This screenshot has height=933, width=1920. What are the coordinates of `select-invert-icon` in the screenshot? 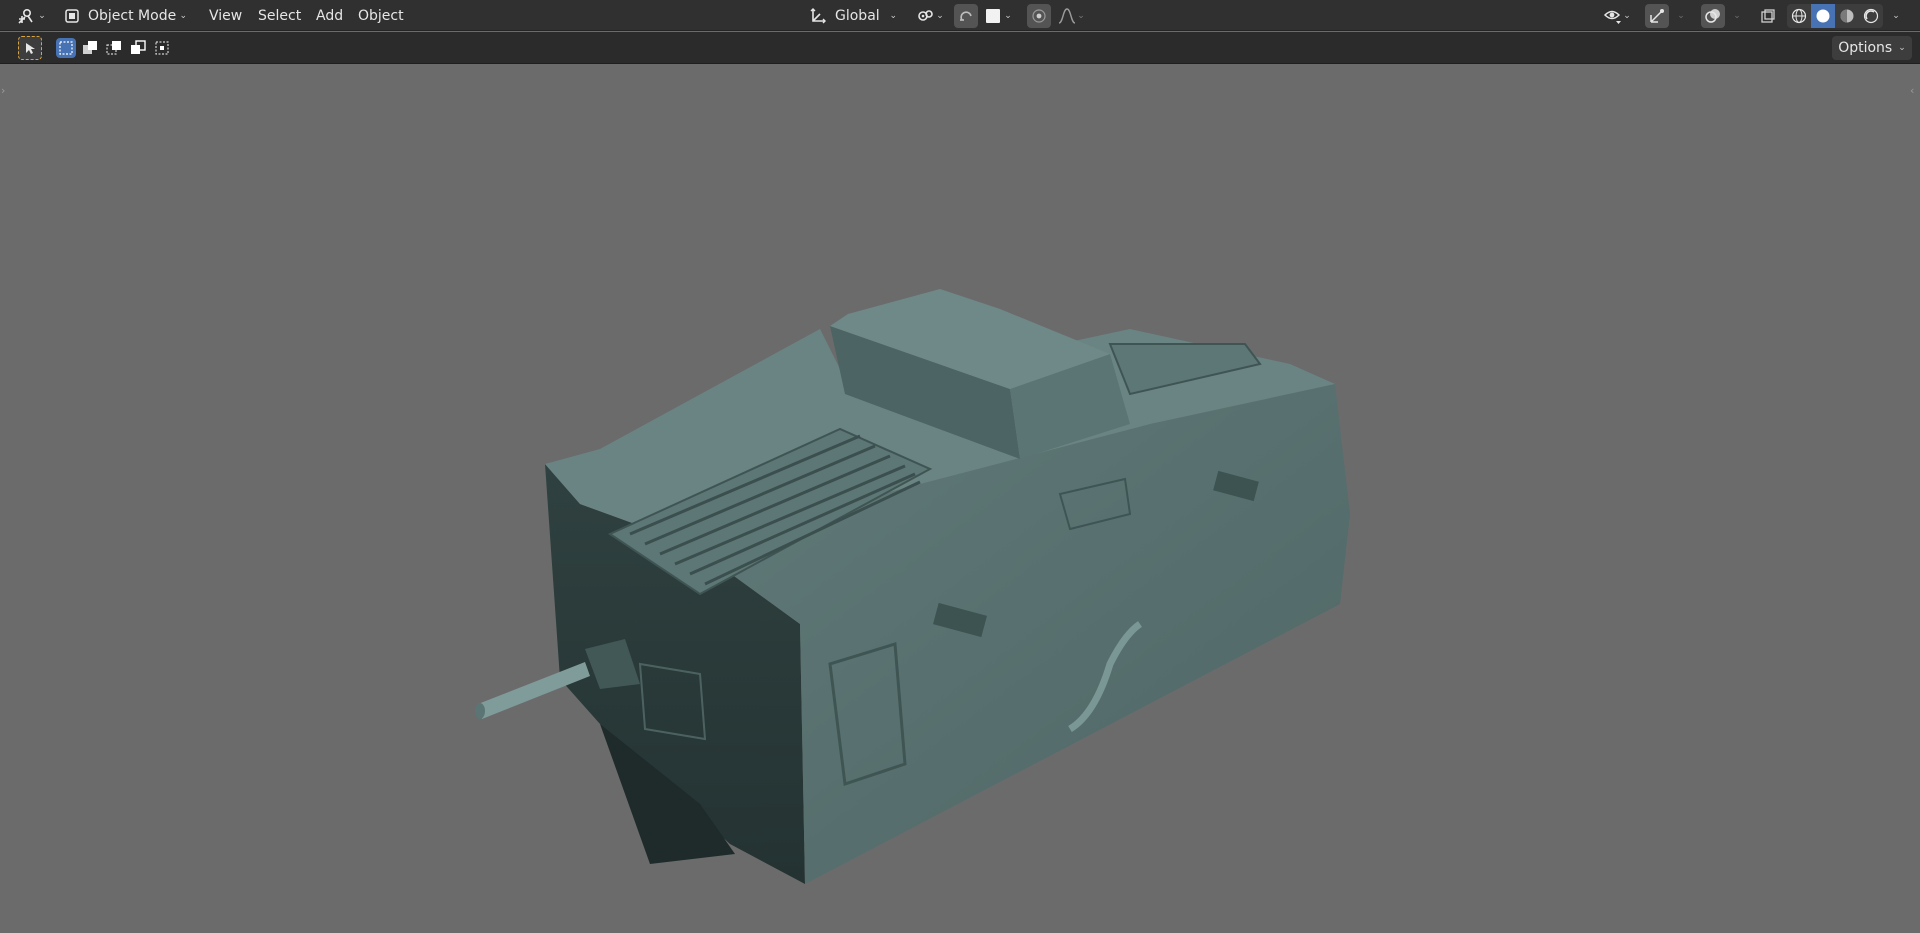 It's located at (138, 47).